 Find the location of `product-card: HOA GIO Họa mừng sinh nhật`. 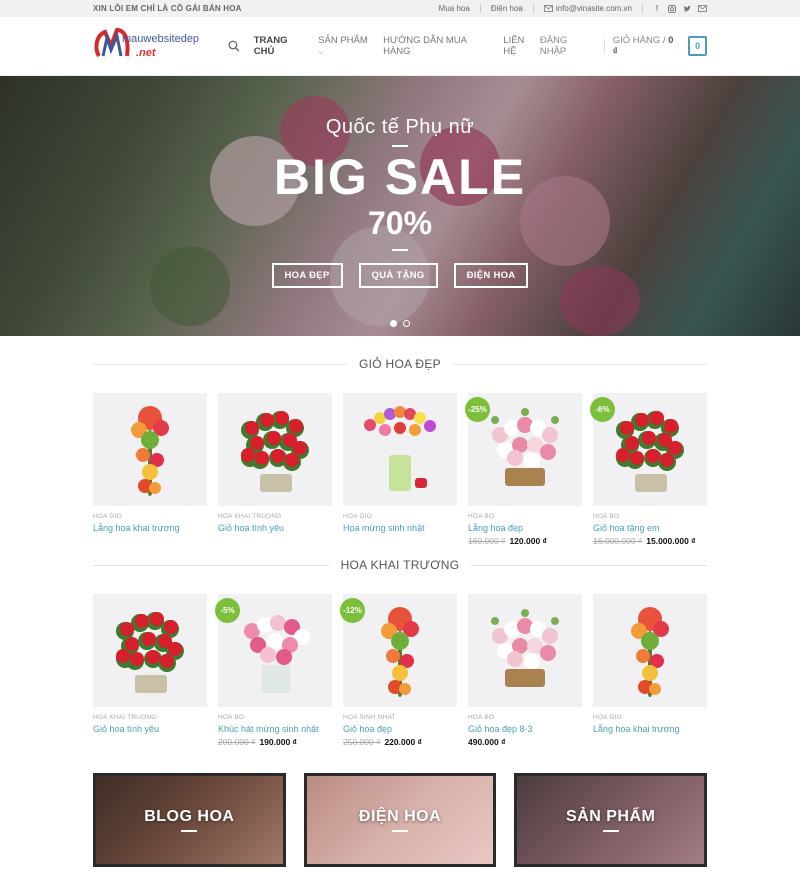

product-card: HOA GIO Họa mừng sinh nhật is located at coordinates (400, 469).